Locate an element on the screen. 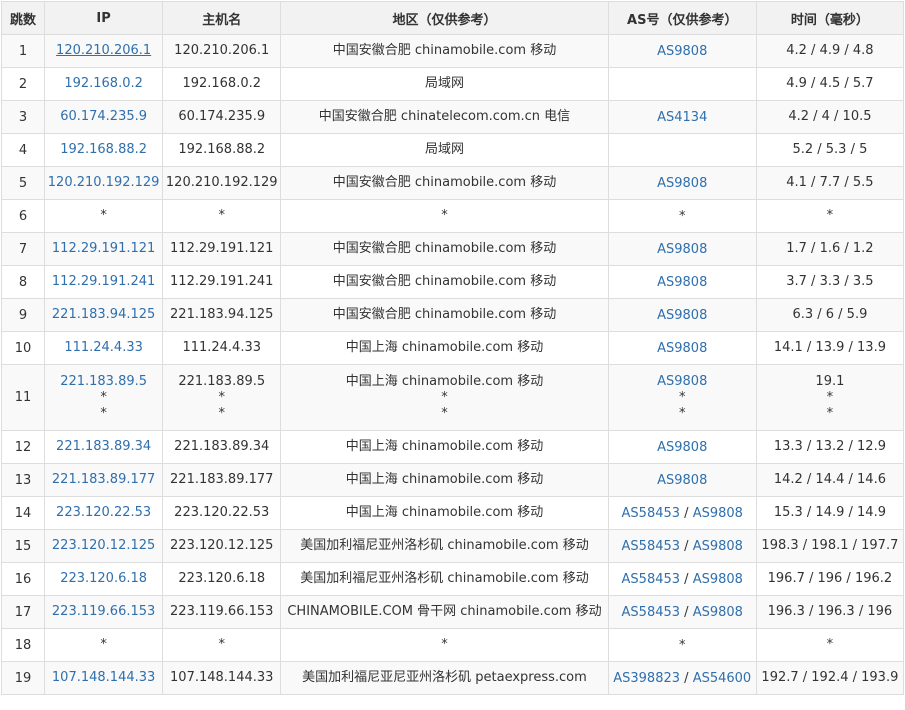 The height and width of the screenshot is (710, 905). as-link: AS4134 is located at coordinates (682, 117).